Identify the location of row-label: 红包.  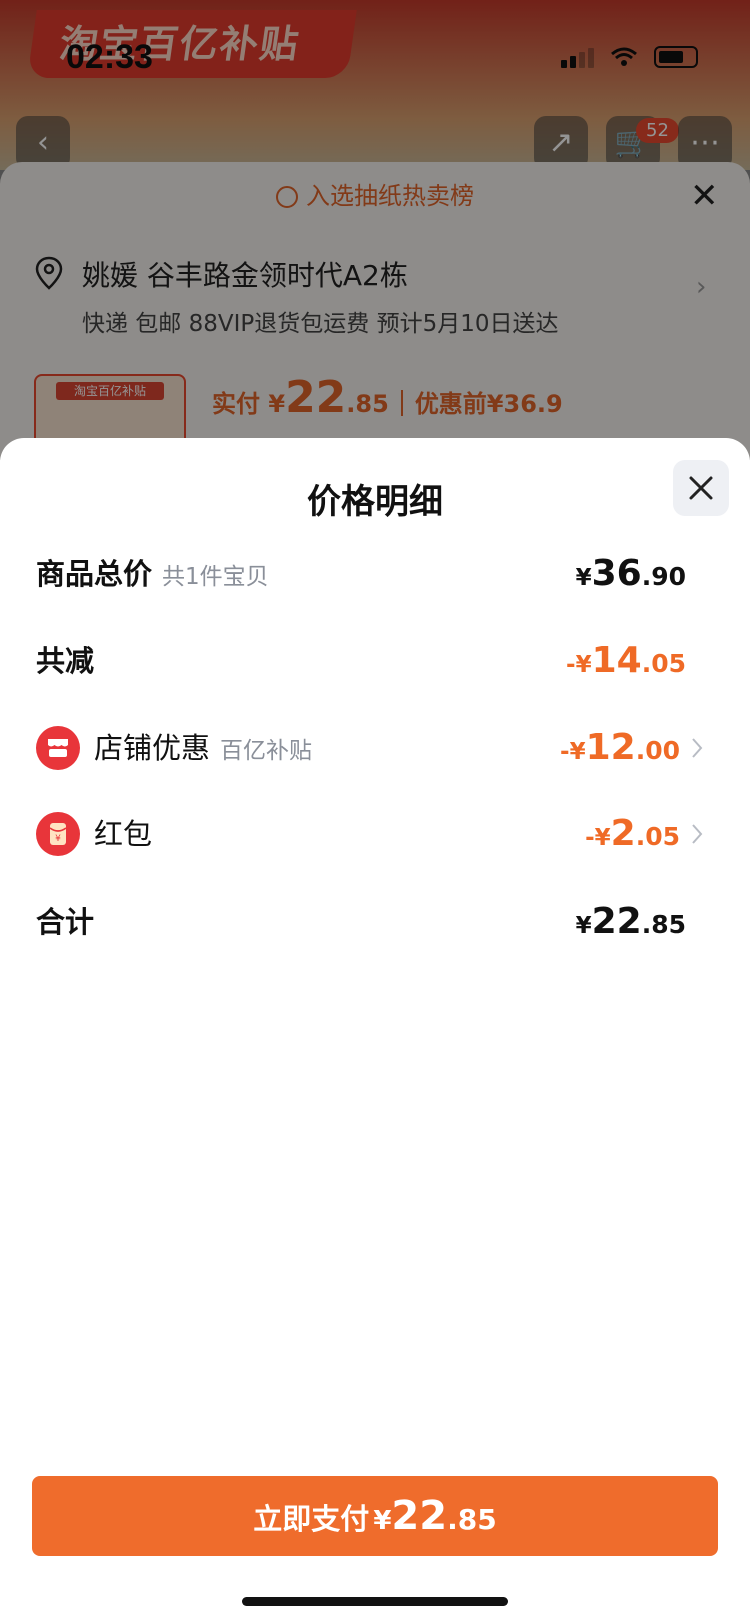
(123, 834).